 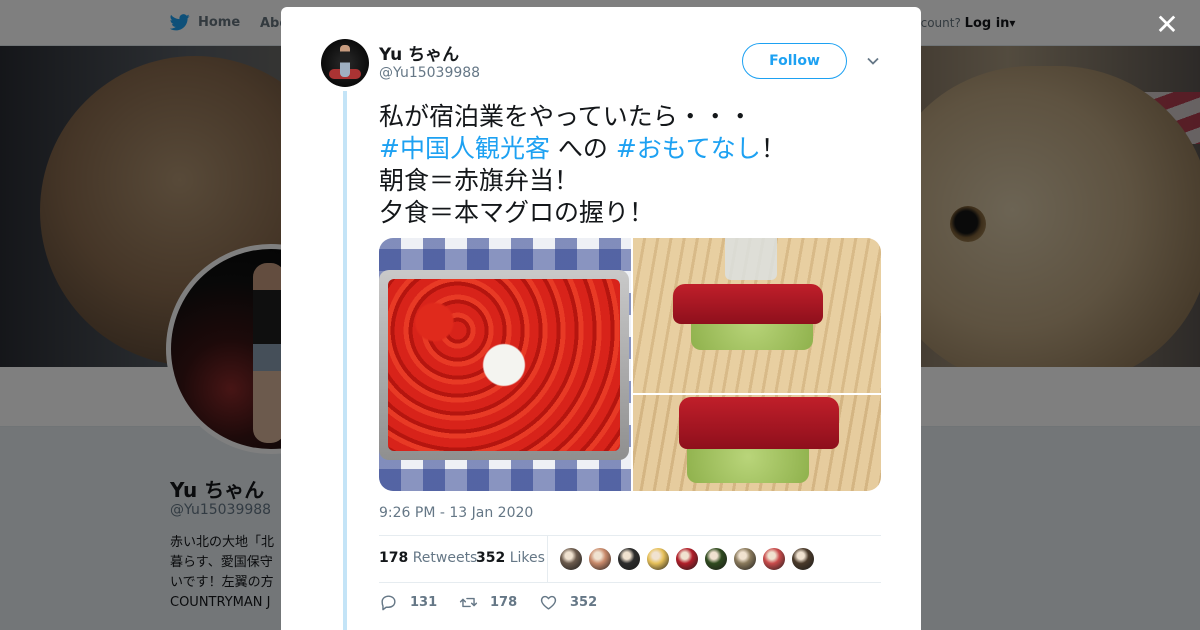 I want to click on retweet-action-count: 178, so click(x=504, y=602).